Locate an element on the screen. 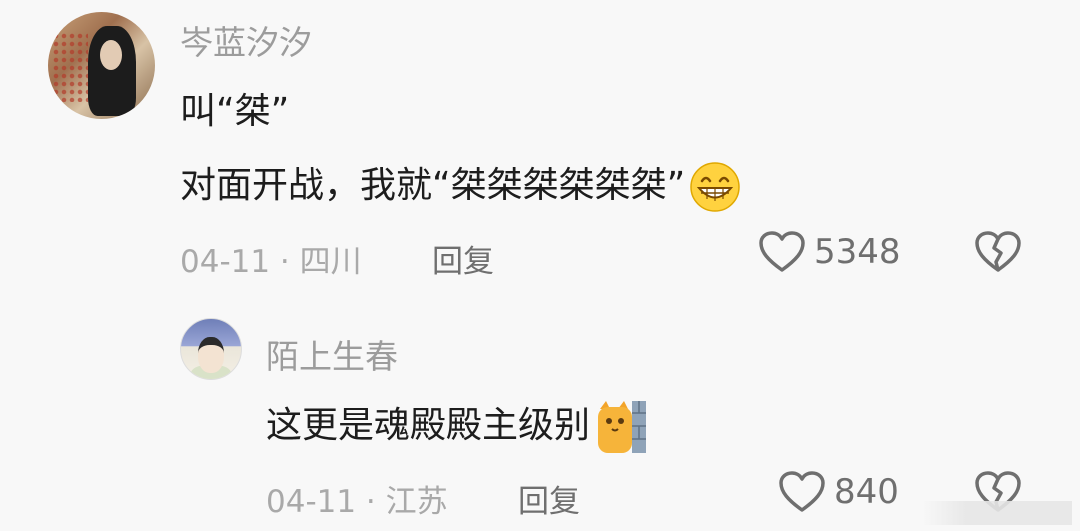 This screenshot has width=1080, height=531. broken-heart-icon is located at coordinates (998, 251).